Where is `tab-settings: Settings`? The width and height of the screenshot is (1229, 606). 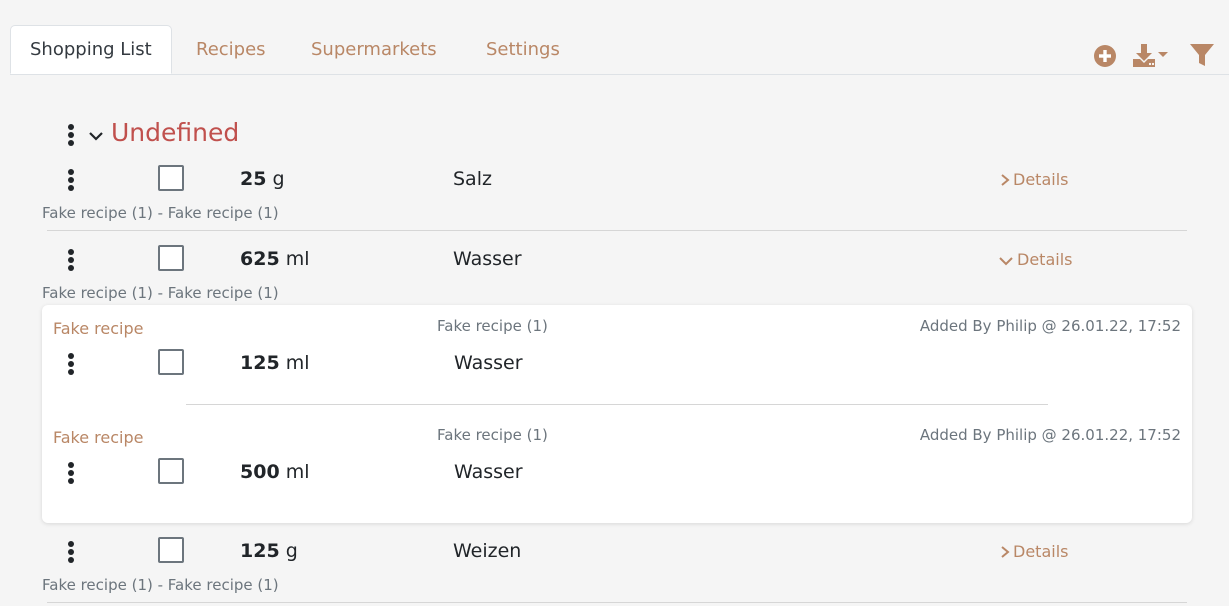 tab-settings: Settings is located at coordinates (523, 49).